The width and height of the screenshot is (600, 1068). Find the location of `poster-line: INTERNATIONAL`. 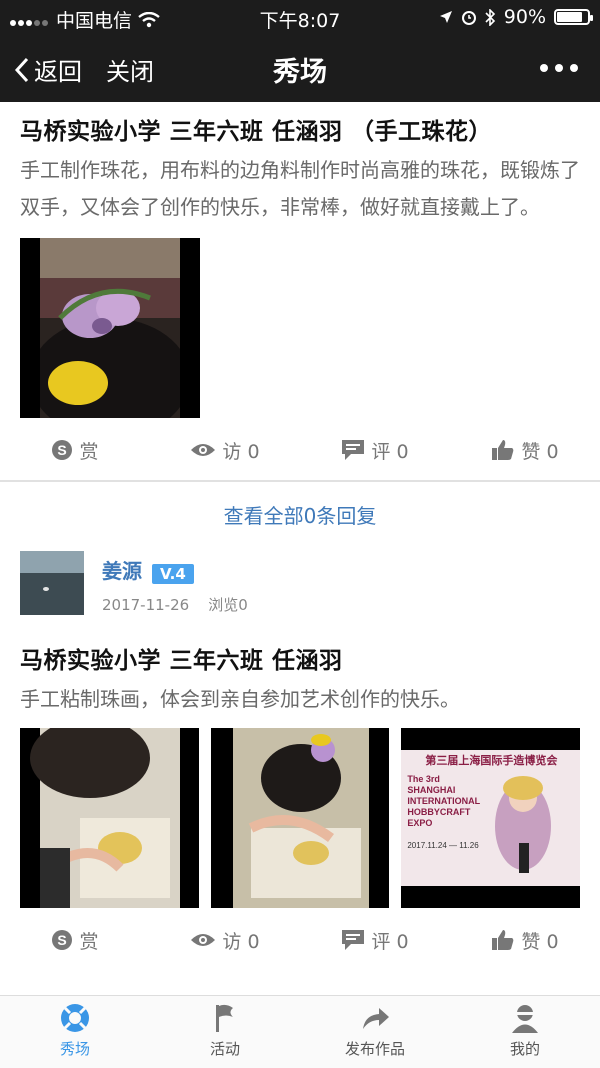

poster-line: INTERNATIONAL is located at coordinates (444, 801).